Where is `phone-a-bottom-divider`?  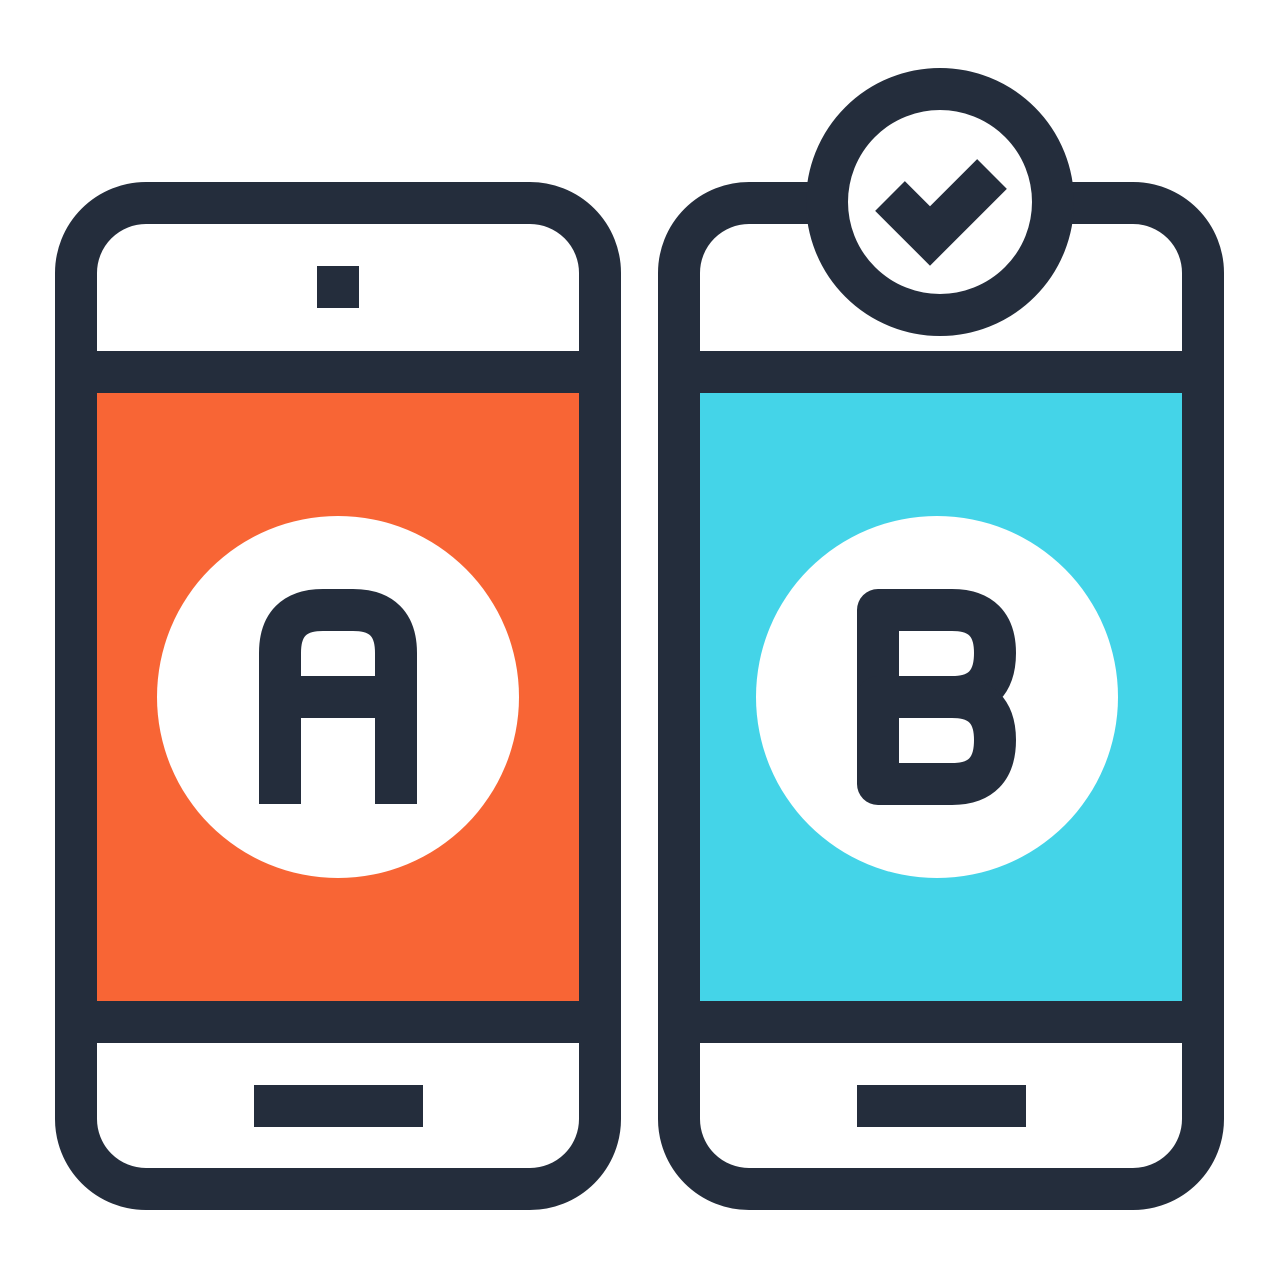 phone-a-bottom-divider is located at coordinates (338, 1022).